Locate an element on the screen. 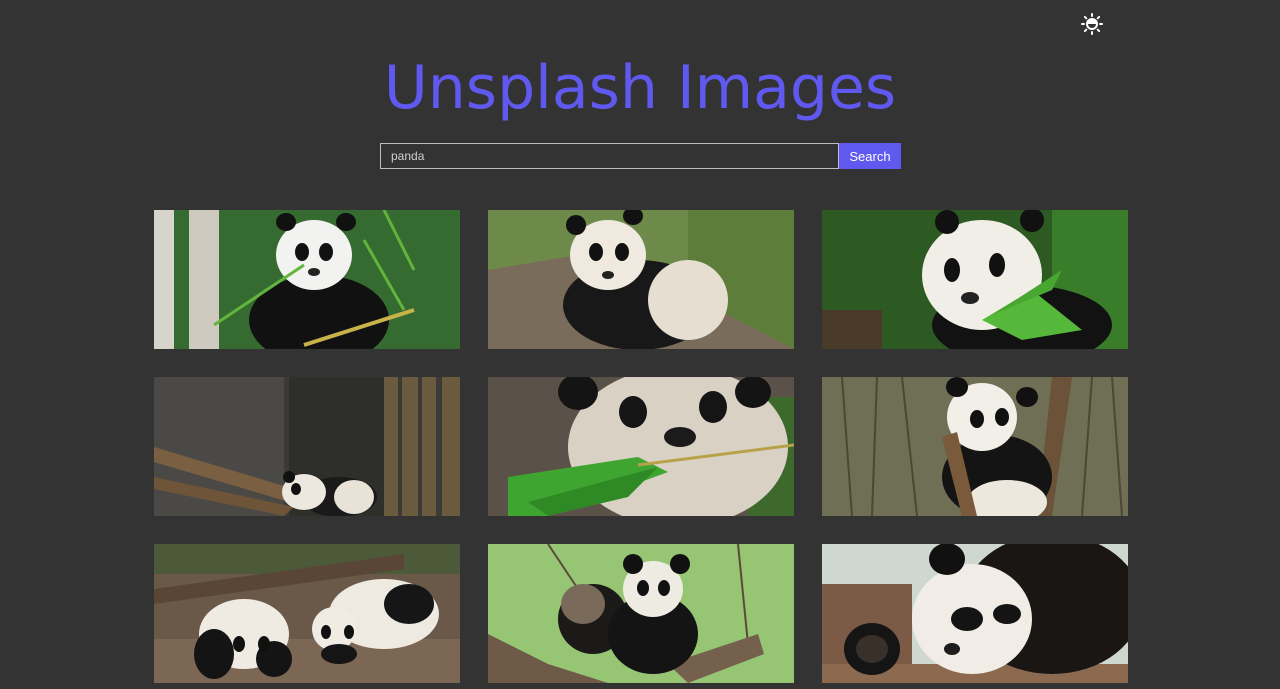  page-title: Unsplash Images is located at coordinates (640, 88).